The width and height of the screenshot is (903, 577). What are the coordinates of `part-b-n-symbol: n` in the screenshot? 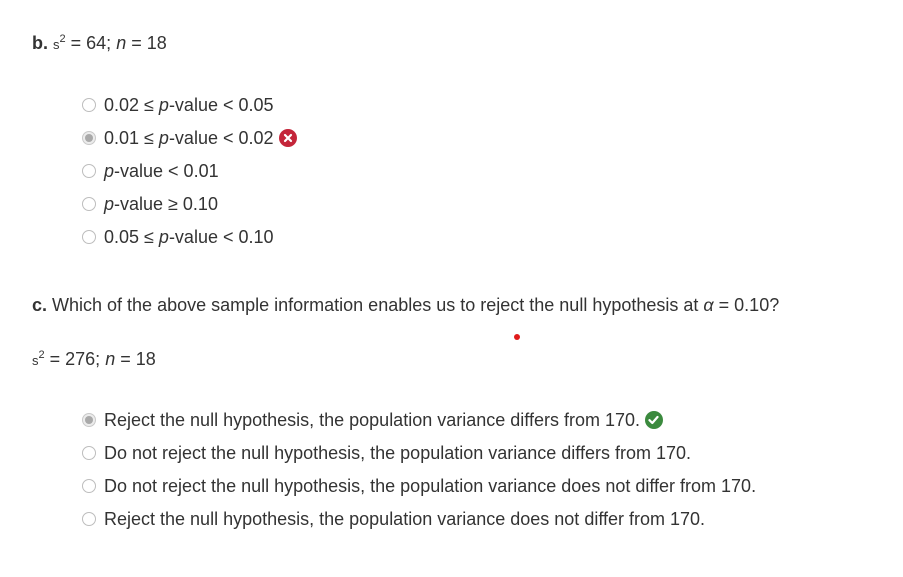 It's located at (121, 43).